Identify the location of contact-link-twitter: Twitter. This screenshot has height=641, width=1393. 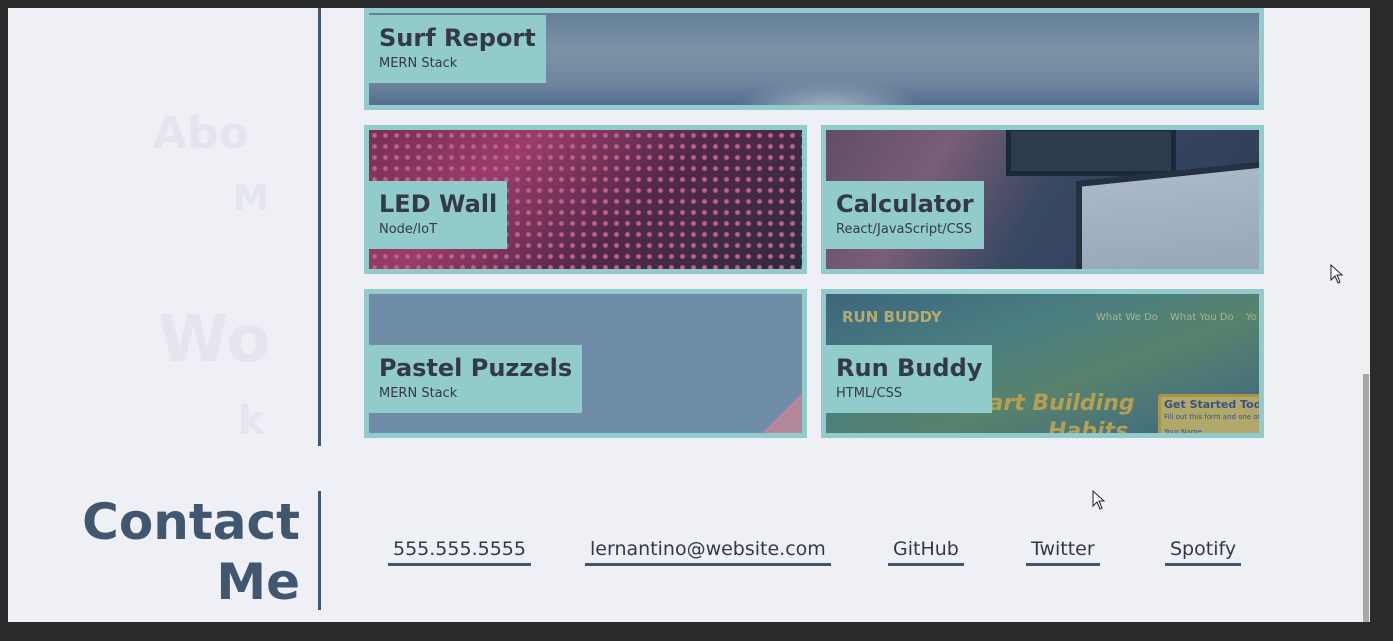
(1063, 552).